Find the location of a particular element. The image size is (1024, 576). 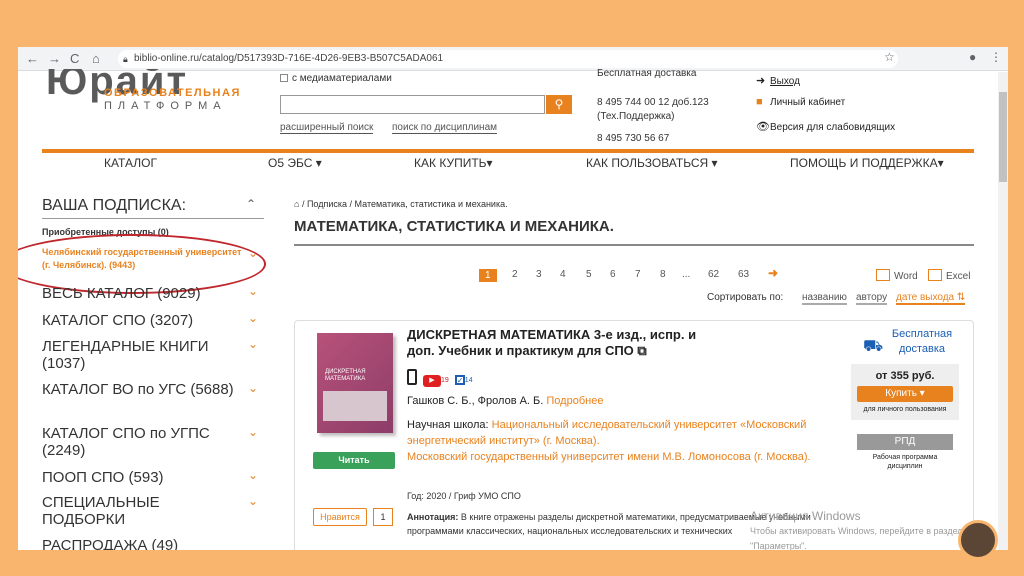

test-count: 14 is located at coordinates (468, 380).